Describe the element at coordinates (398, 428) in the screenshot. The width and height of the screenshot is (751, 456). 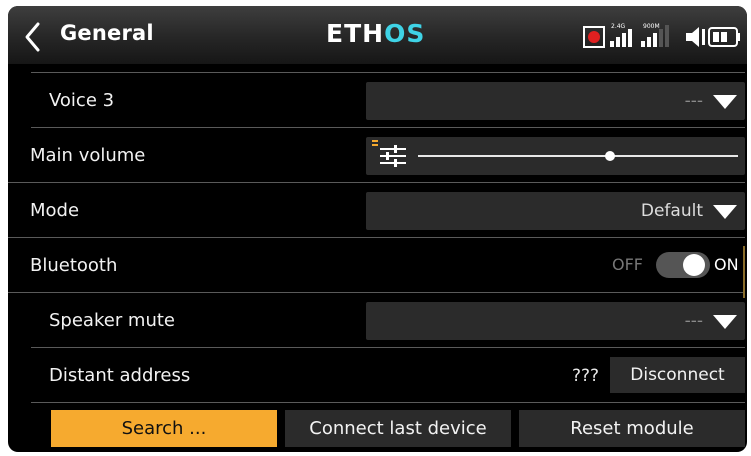
I see `connect-last-device-button: Connect last device` at that location.